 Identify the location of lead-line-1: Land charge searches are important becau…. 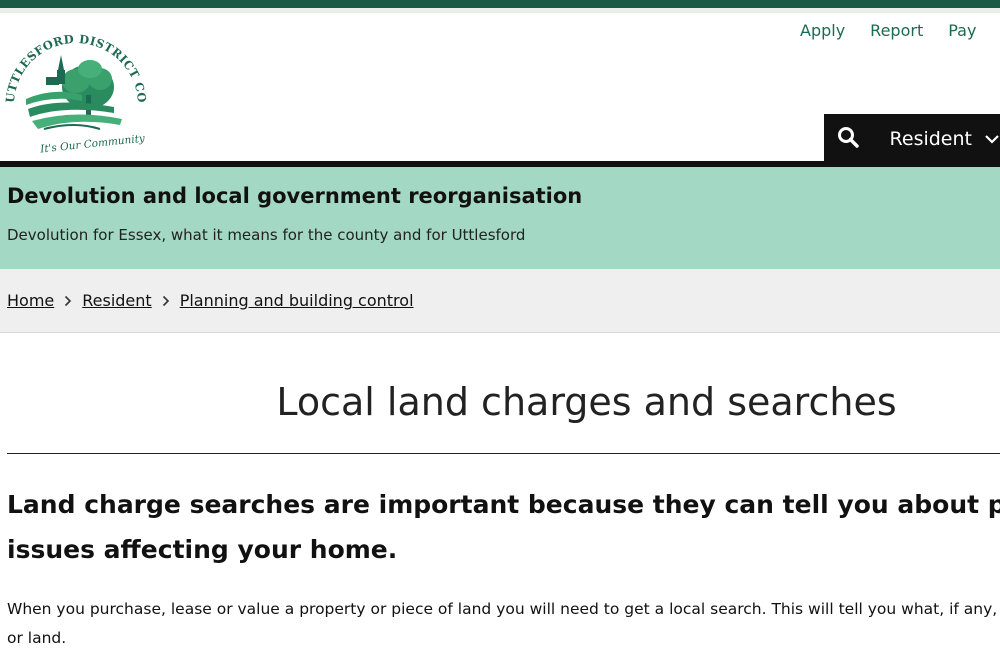
(503, 504).